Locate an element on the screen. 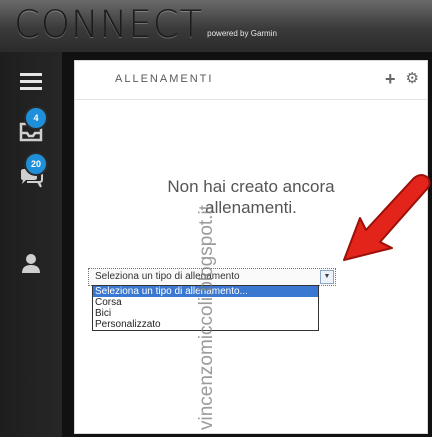  user-icon is located at coordinates (31, 263).